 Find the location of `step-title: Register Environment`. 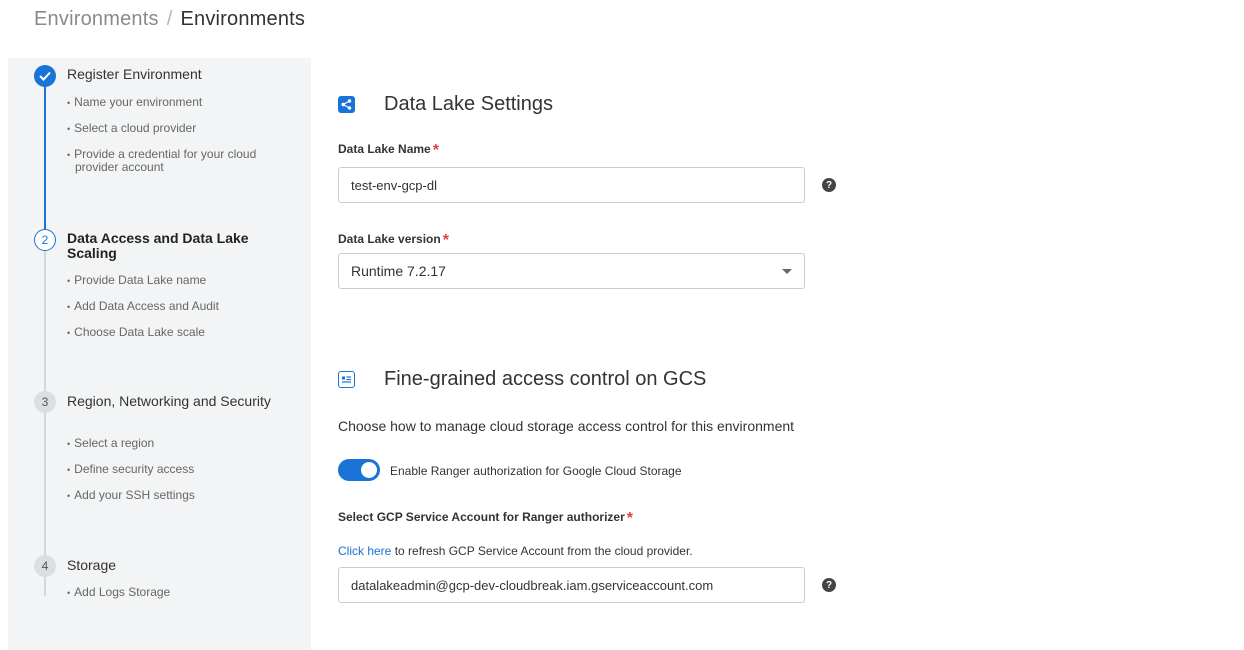

step-title: Register Environment is located at coordinates (134, 74).